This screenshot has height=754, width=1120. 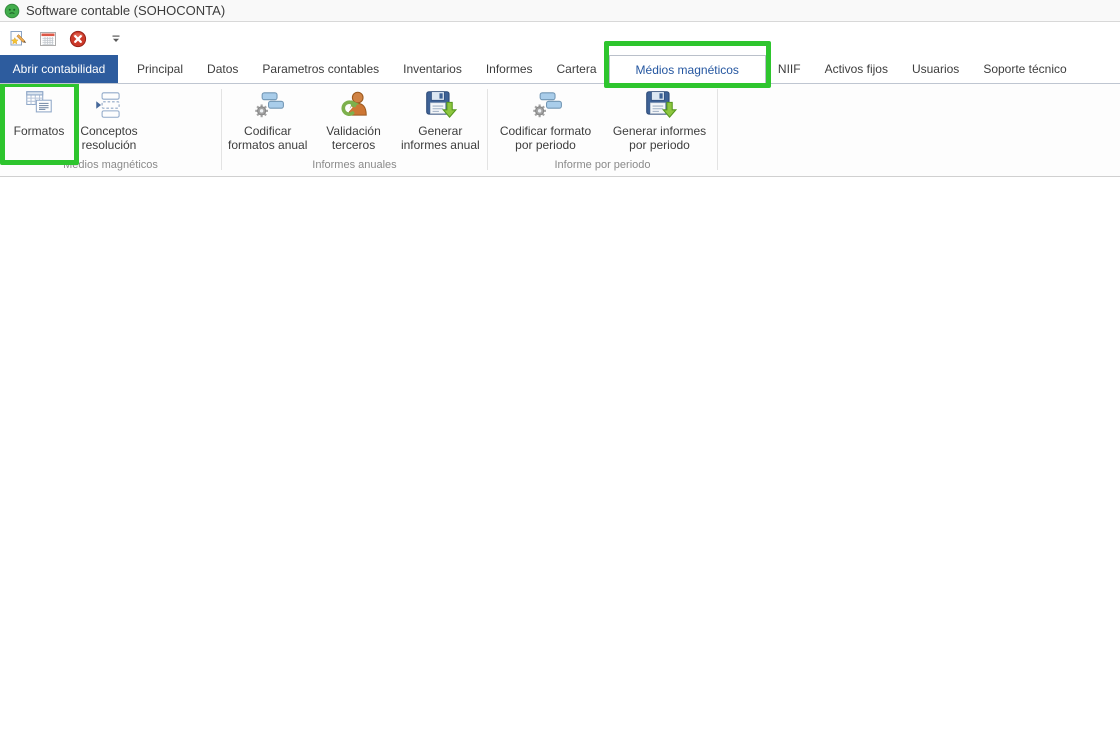 I want to click on codificar-formatos-anual-button: Codificar formatos anual, so click(x=267, y=122).